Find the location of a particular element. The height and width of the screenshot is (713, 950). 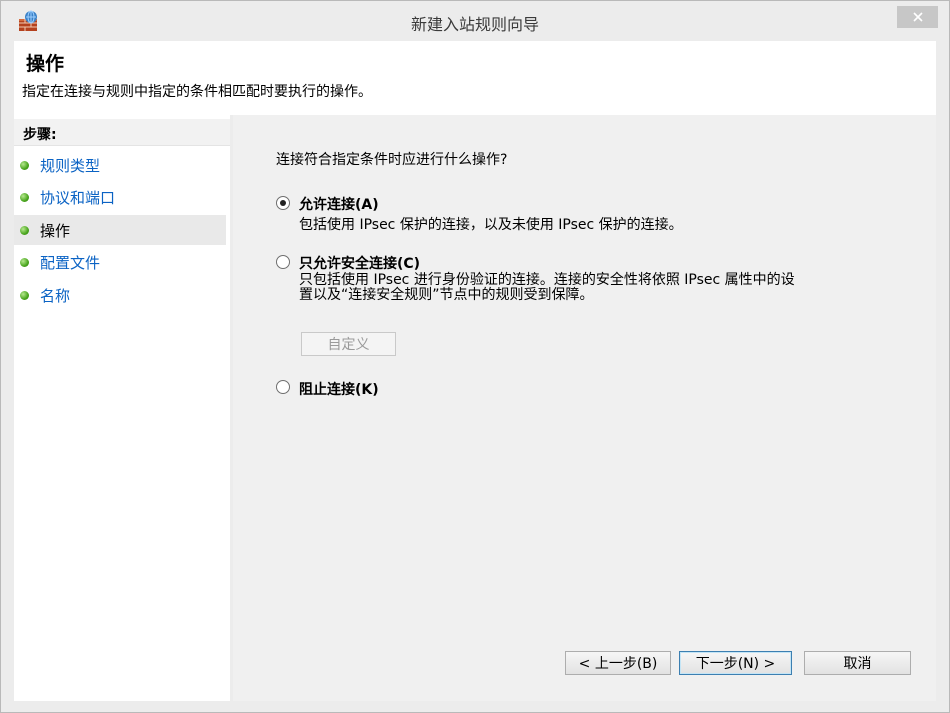

step-label: 操作 is located at coordinates (55, 230).